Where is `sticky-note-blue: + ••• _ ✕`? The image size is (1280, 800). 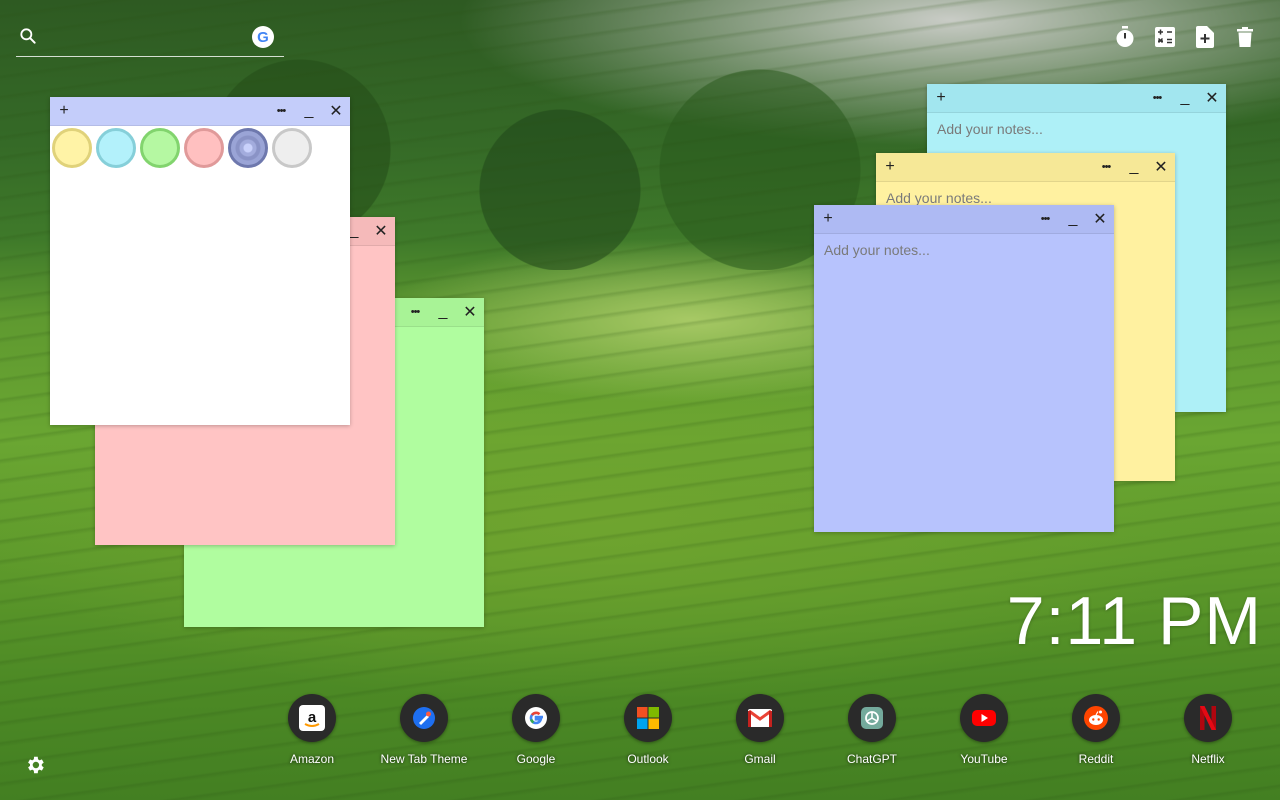 sticky-note-blue: + ••• _ ✕ is located at coordinates (964, 368).